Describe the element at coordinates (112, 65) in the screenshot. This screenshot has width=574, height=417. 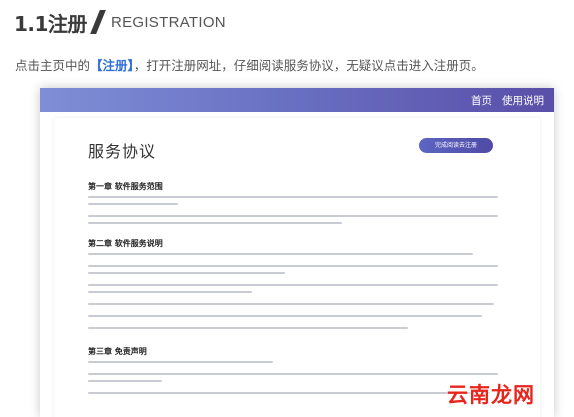
I see `register-highlight: 【注册】` at that location.